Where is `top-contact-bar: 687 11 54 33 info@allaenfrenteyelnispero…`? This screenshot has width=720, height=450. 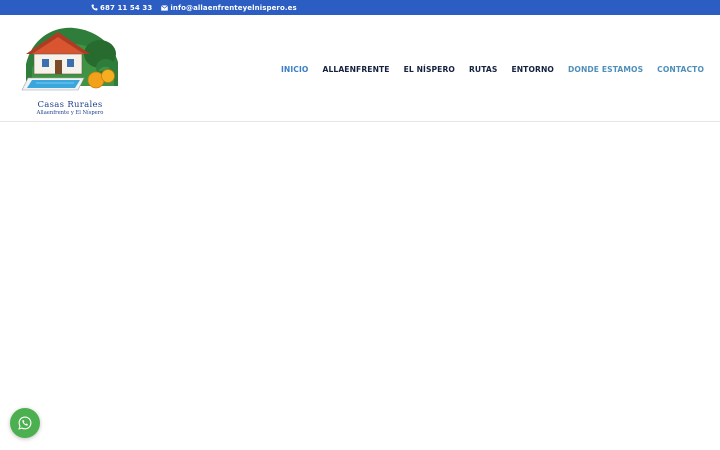 top-contact-bar: 687 11 54 33 info@allaenfrenteyelnispero… is located at coordinates (360, 7).